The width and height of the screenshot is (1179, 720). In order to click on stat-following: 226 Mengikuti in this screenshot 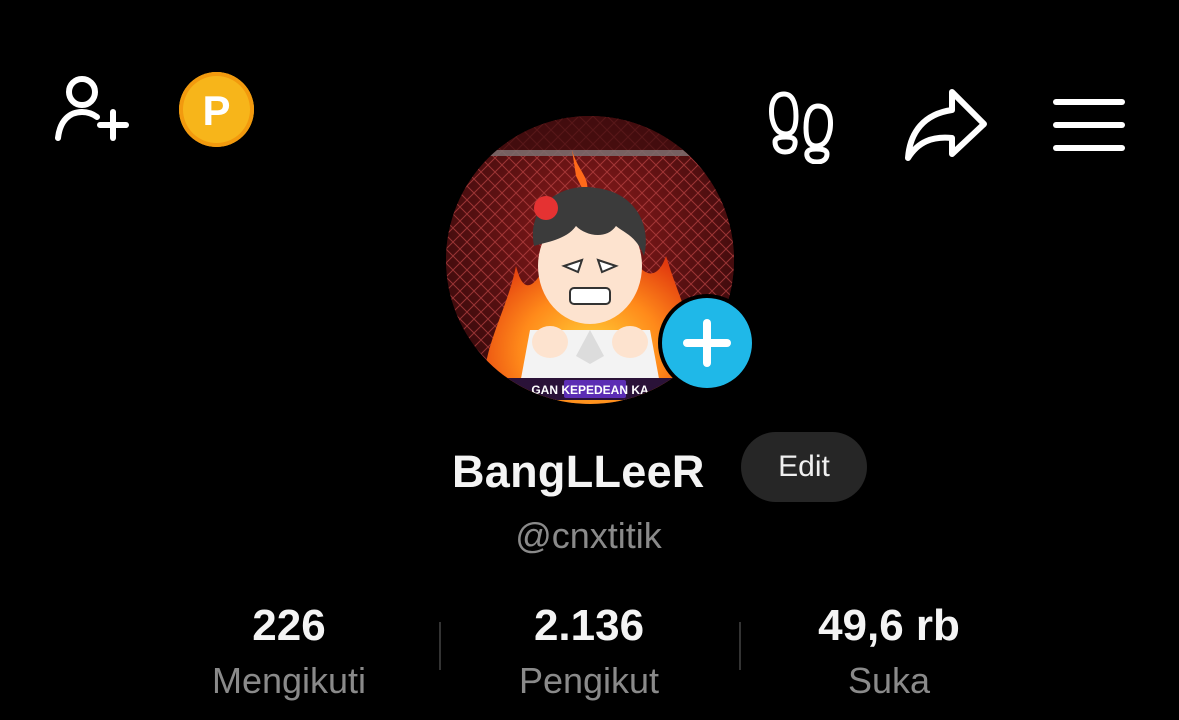, I will do `click(289, 651)`.